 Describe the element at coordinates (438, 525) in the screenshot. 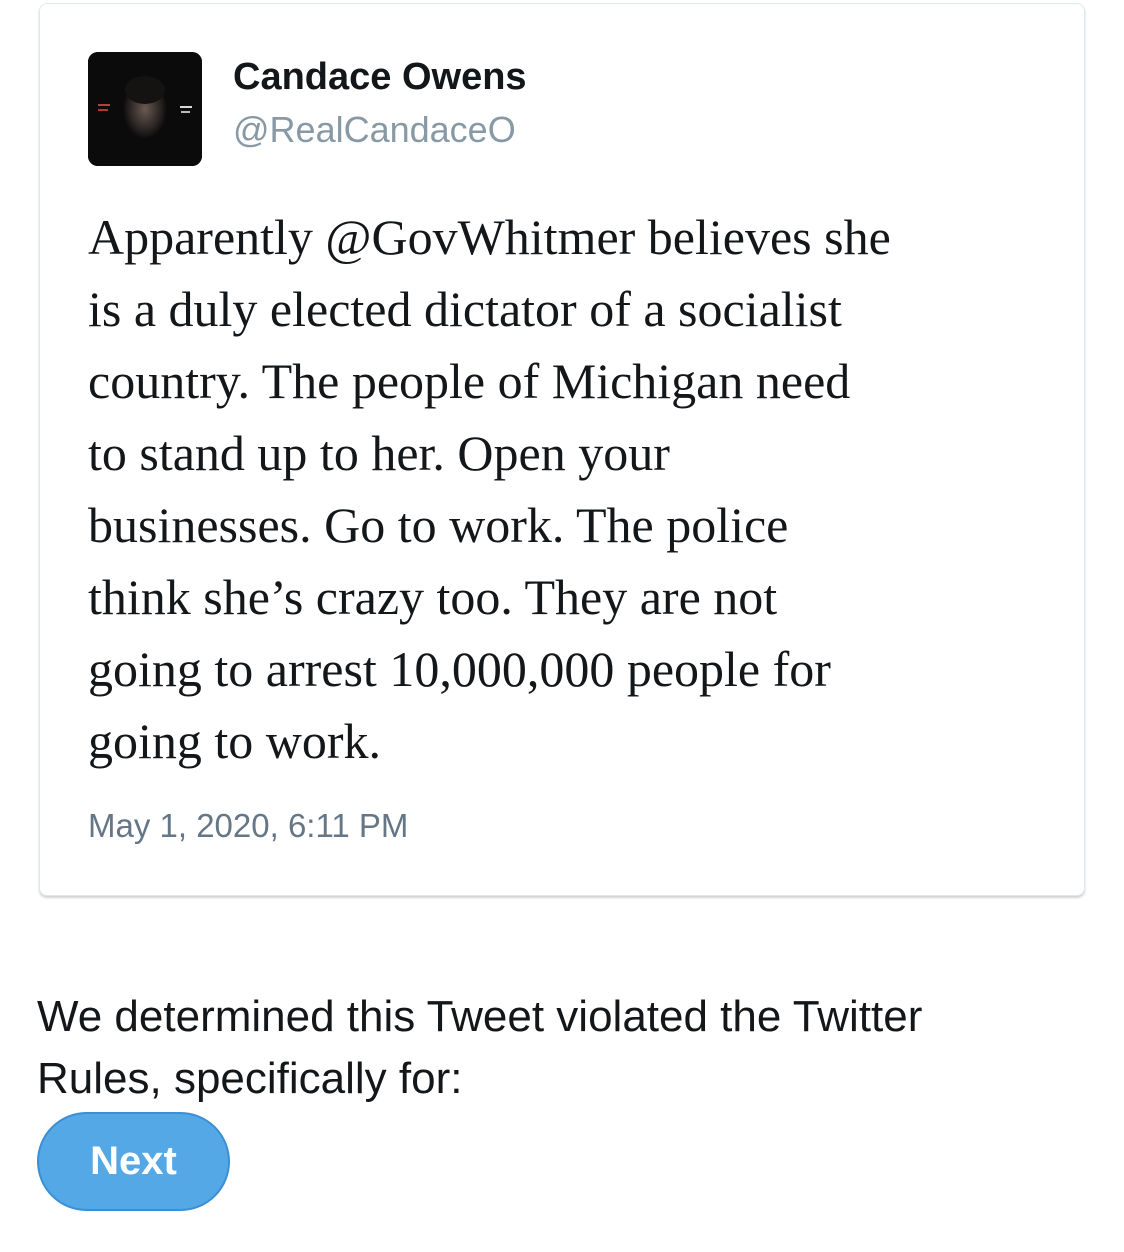

I see `tweet-text-line: businesses. Go to work. The police` at that location.